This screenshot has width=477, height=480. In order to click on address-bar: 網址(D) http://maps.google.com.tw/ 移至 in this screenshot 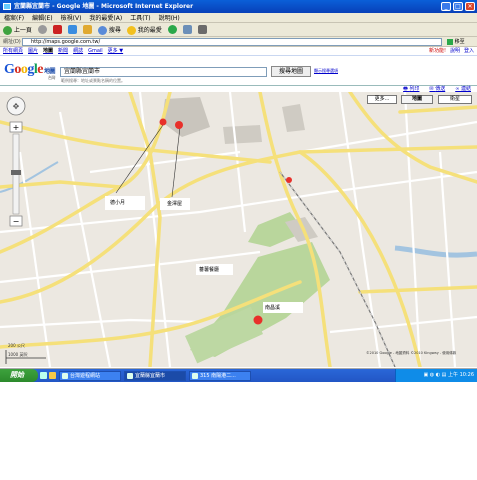, I will do `click(238, 42)`.